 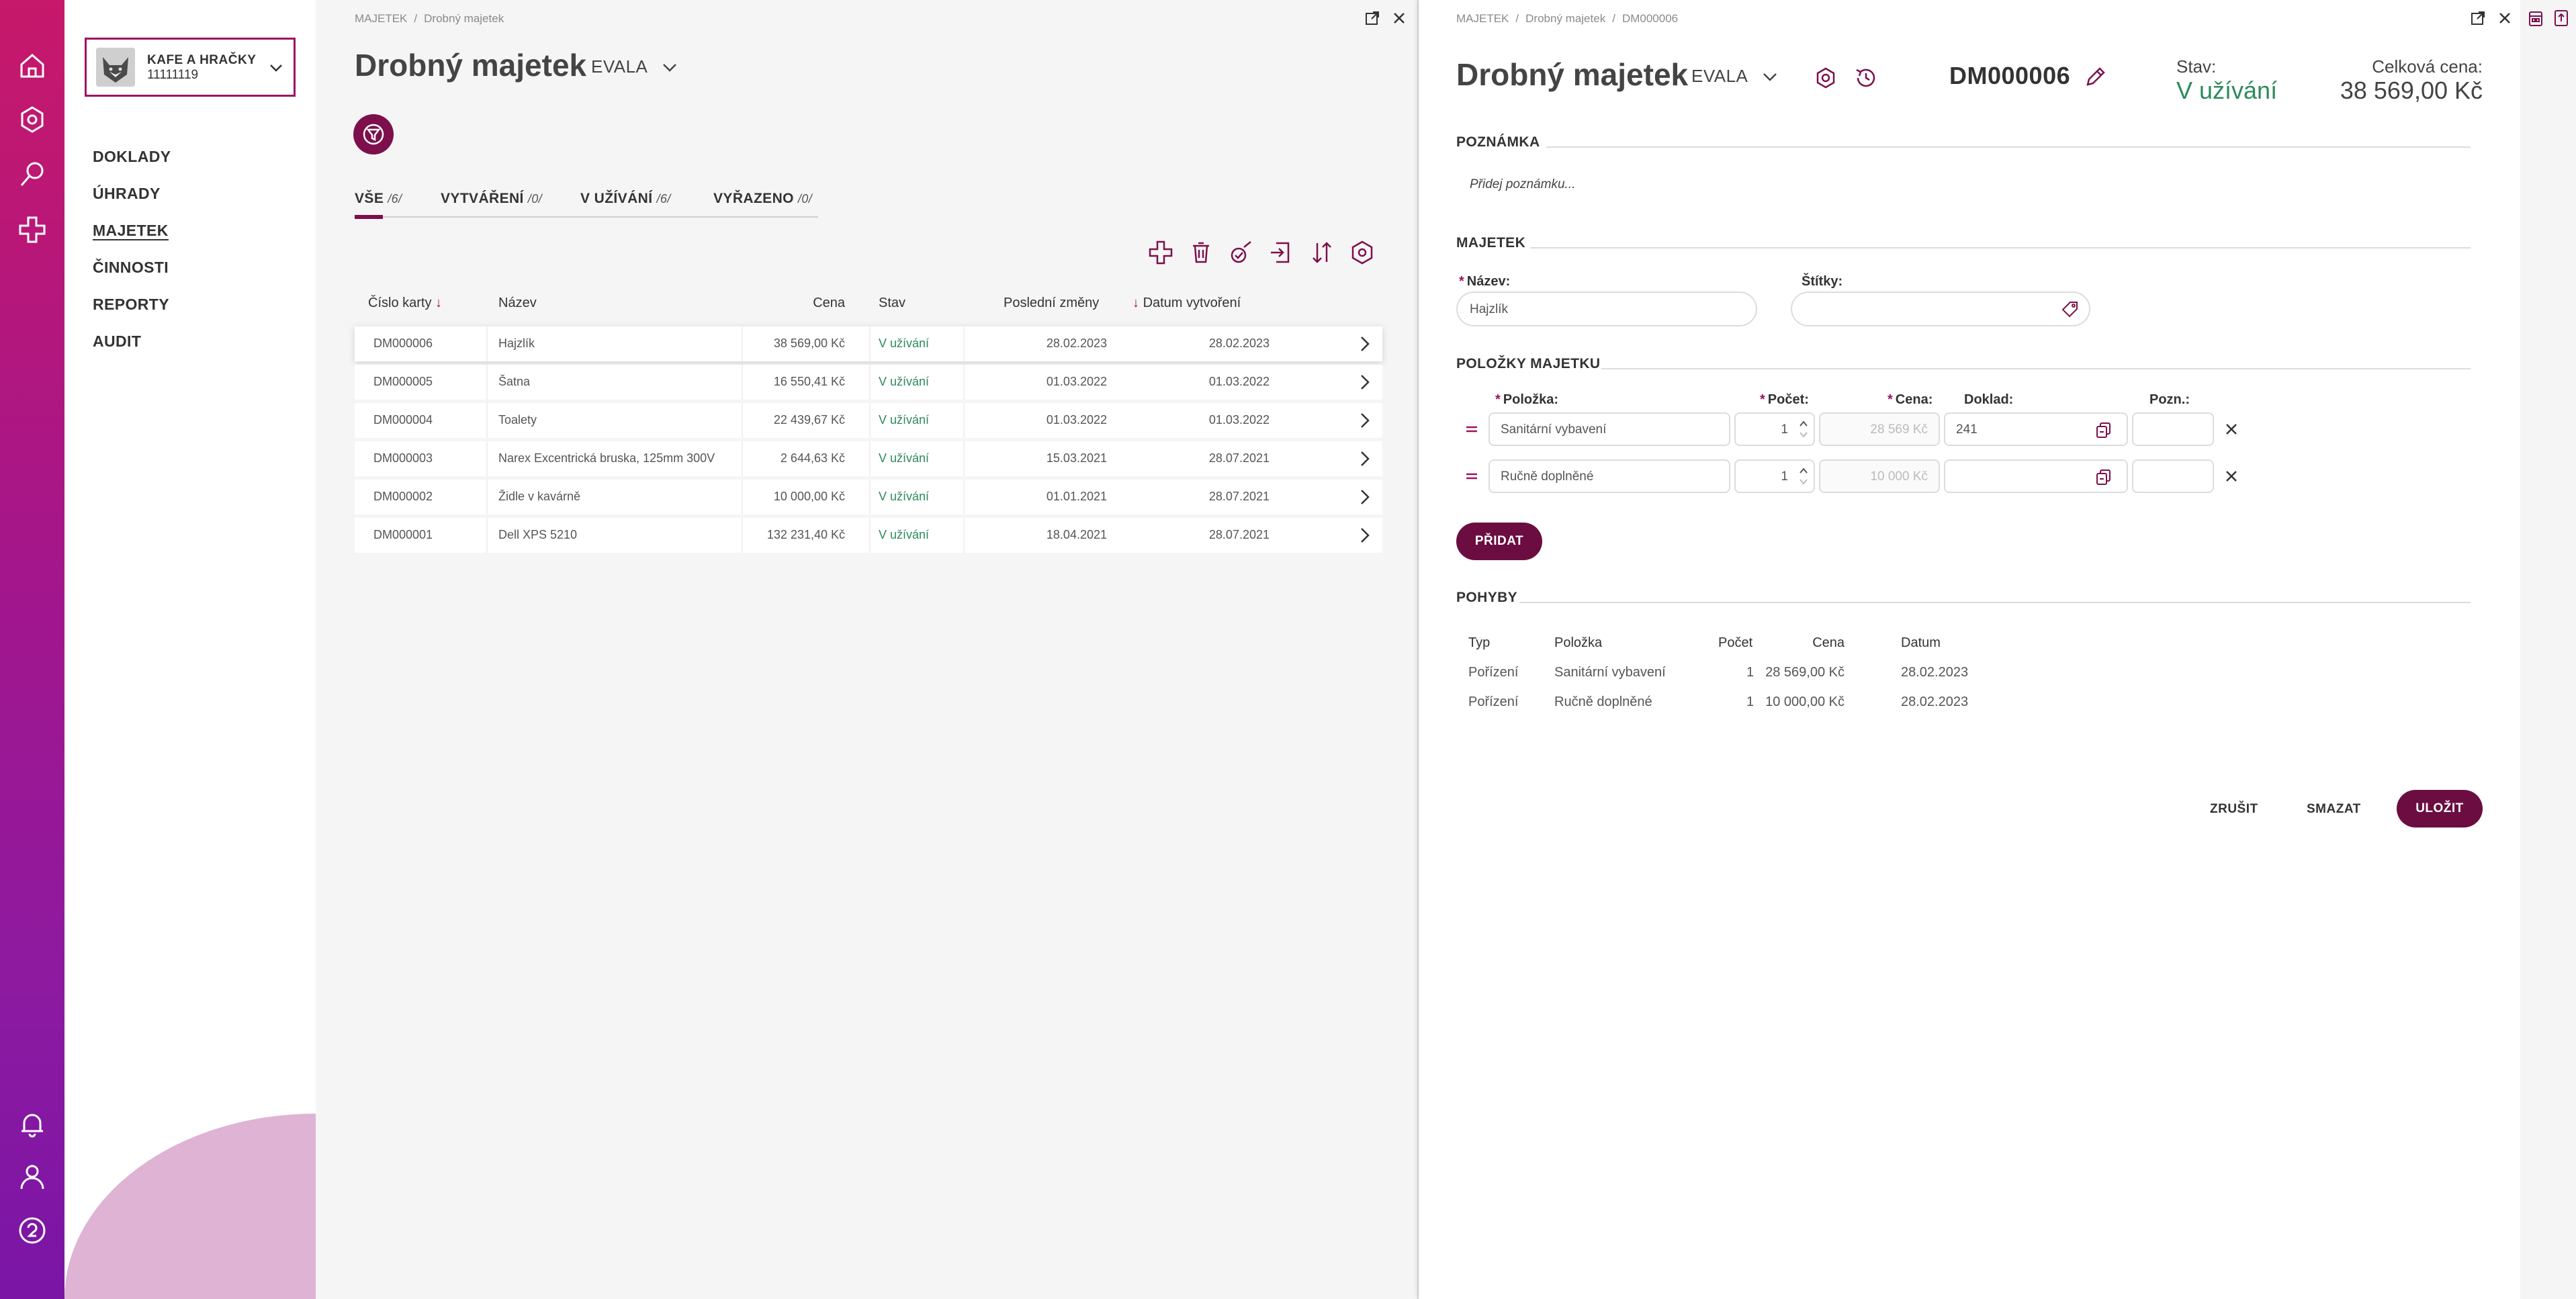 I want to click on tags-label: Štítky:, so click(x=1823, y=281).